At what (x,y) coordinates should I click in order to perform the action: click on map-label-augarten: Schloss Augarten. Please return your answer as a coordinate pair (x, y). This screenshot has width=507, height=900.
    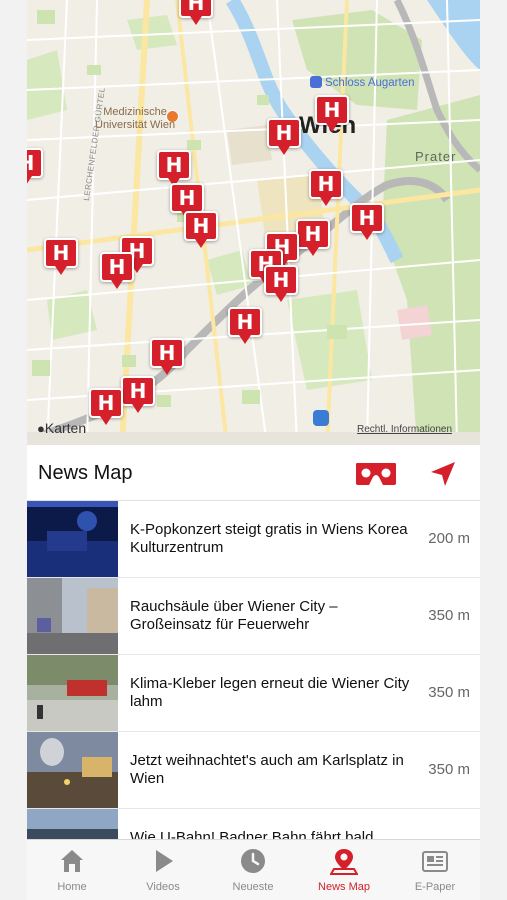
    Looking at the image, I should click on (370, 83).